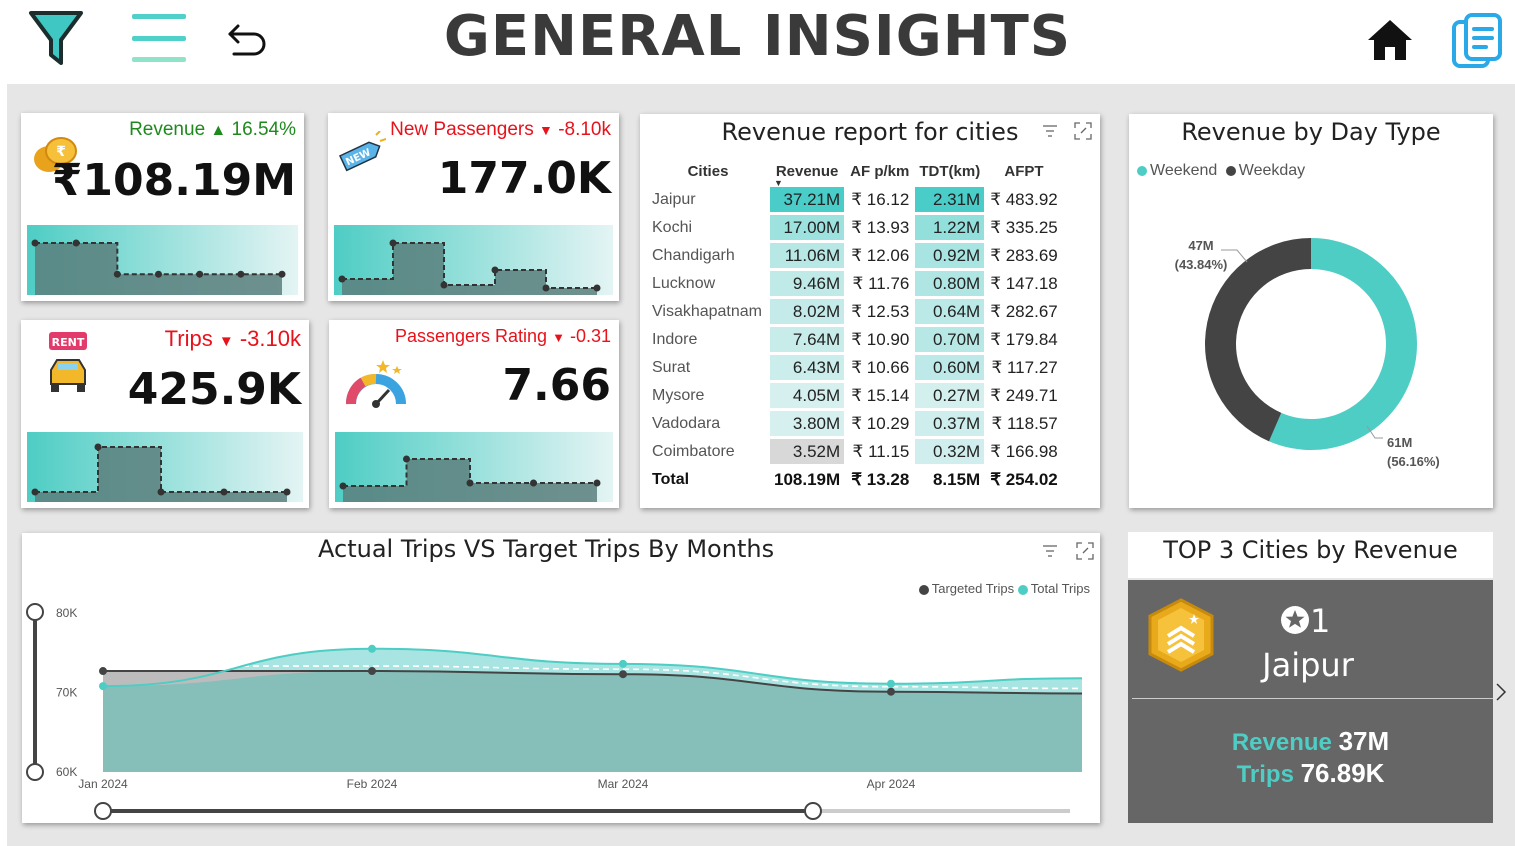 This screenshot has height=846, width=1515. Describe the element at coordinates (950, 283) in the screenshot. I see `value-cell: 0.80M` at that location.